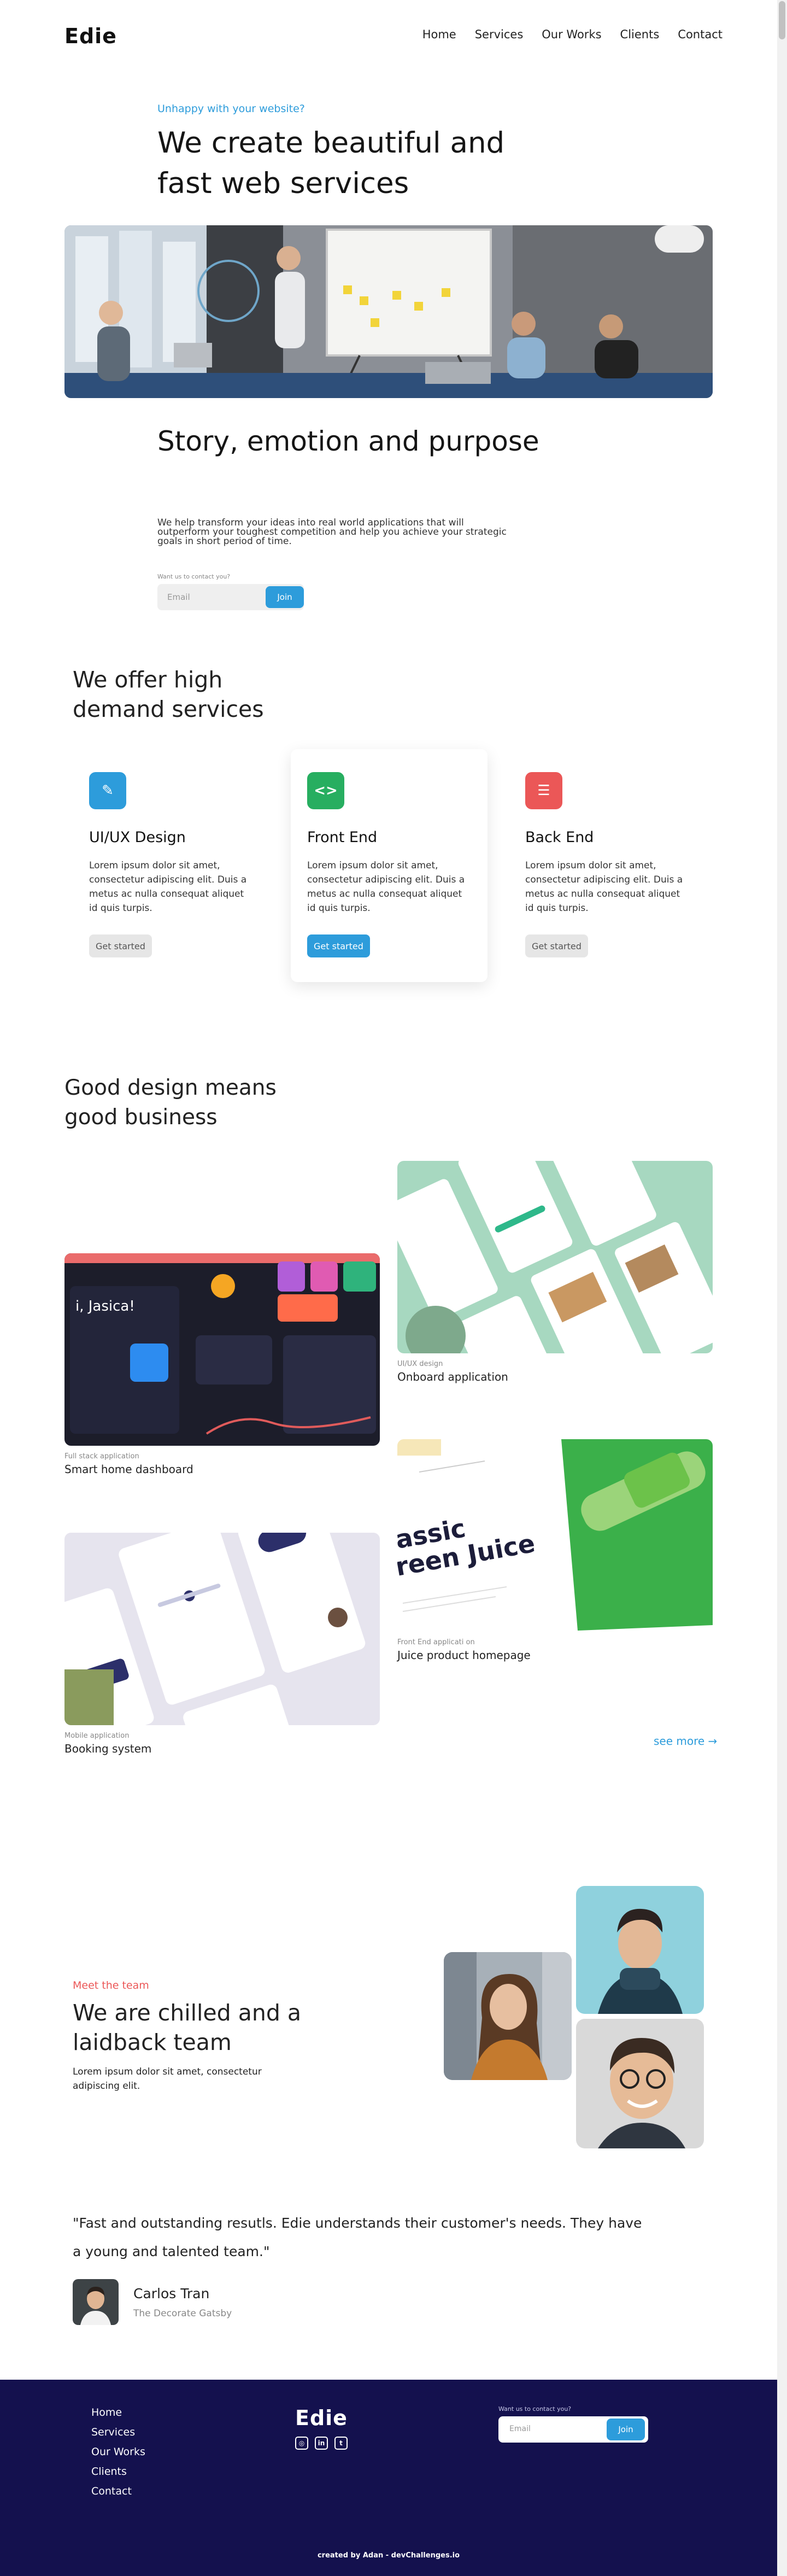 The width and height of the screenshot is (787, 2576). Describe the element at coordinates (626, 2429) in the screenshot. I see `footer-join-button: Join` at that location.